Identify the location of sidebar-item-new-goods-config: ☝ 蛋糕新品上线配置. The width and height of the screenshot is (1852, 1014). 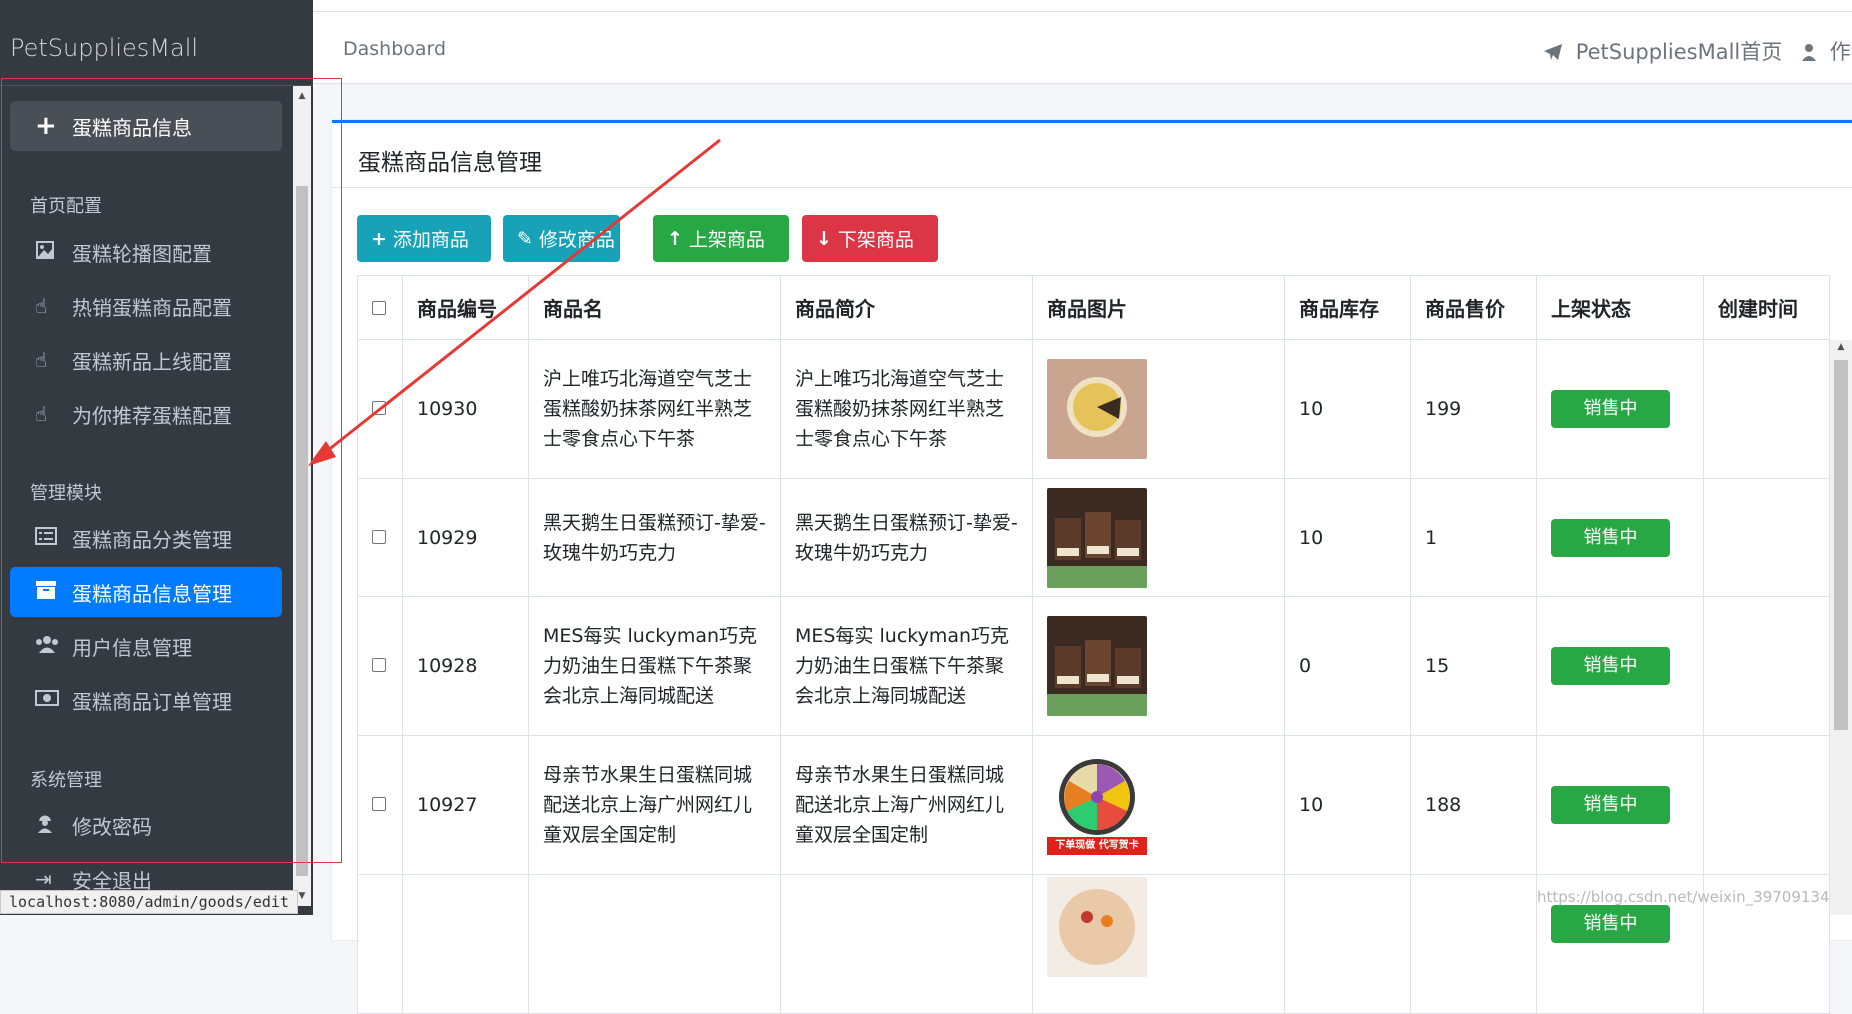
(146, 360).